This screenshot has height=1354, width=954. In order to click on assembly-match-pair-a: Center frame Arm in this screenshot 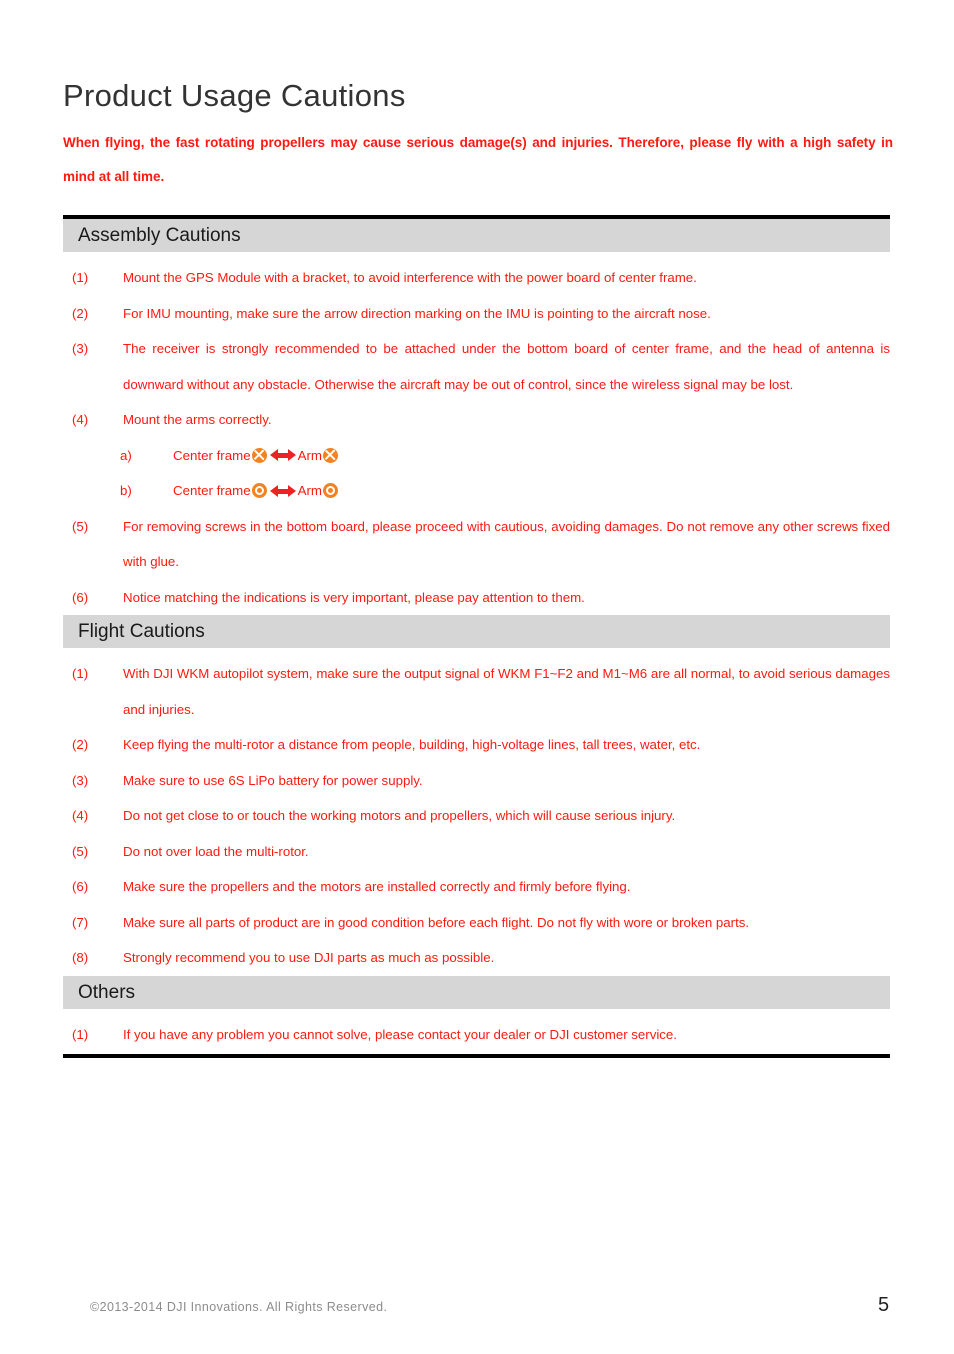, I will do `click(256, 456)`.